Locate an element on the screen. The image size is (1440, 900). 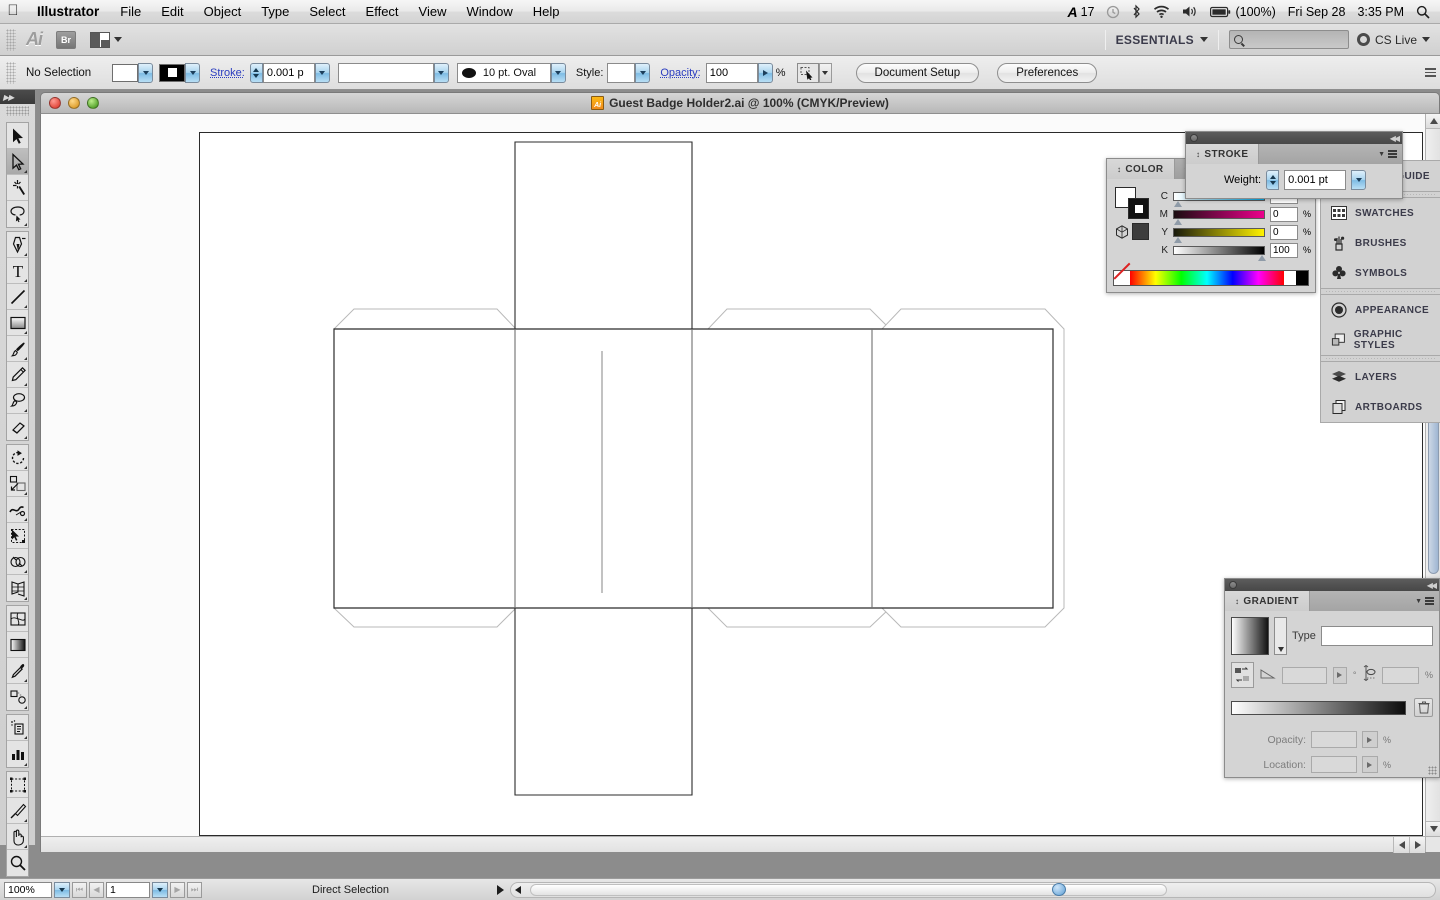
wifi-icon is located at coordinates (1161, 11).